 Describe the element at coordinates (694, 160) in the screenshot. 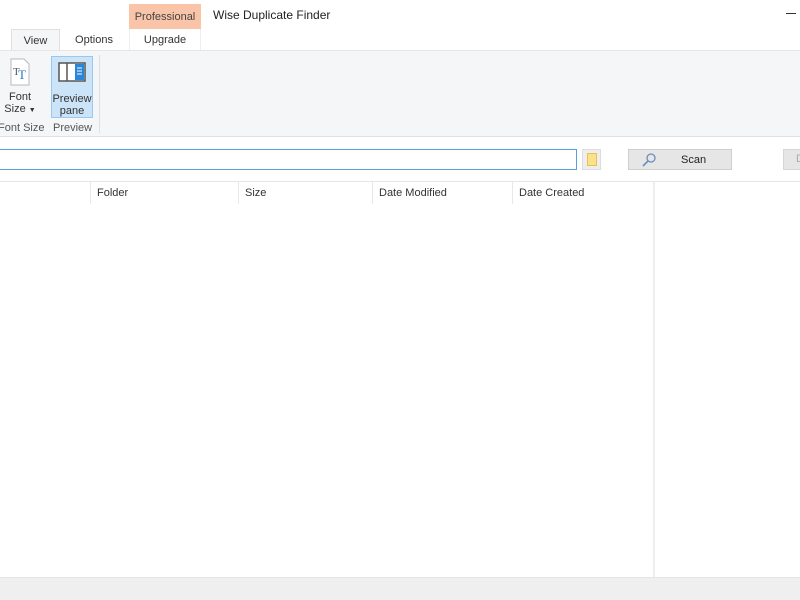

I see `scan-label: Scan` at that location.